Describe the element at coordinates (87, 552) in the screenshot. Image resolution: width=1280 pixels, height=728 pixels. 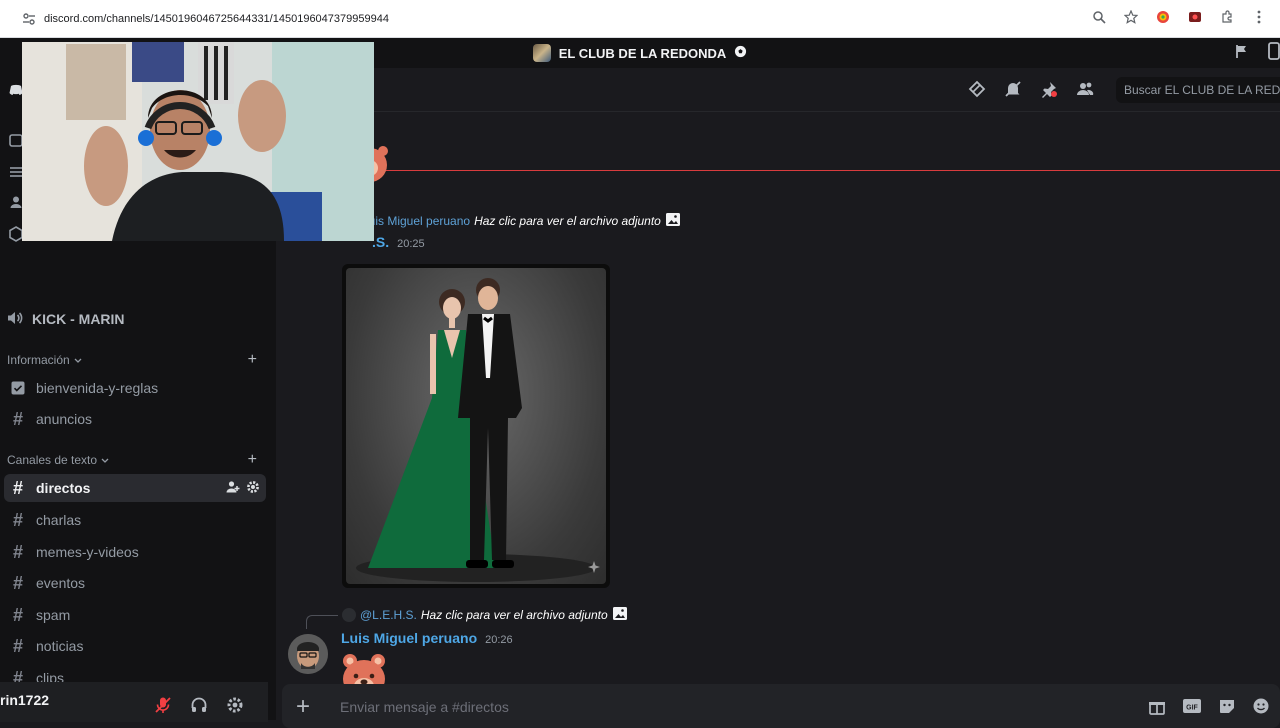
I see `channel-label: memes-y-videos` at that location.